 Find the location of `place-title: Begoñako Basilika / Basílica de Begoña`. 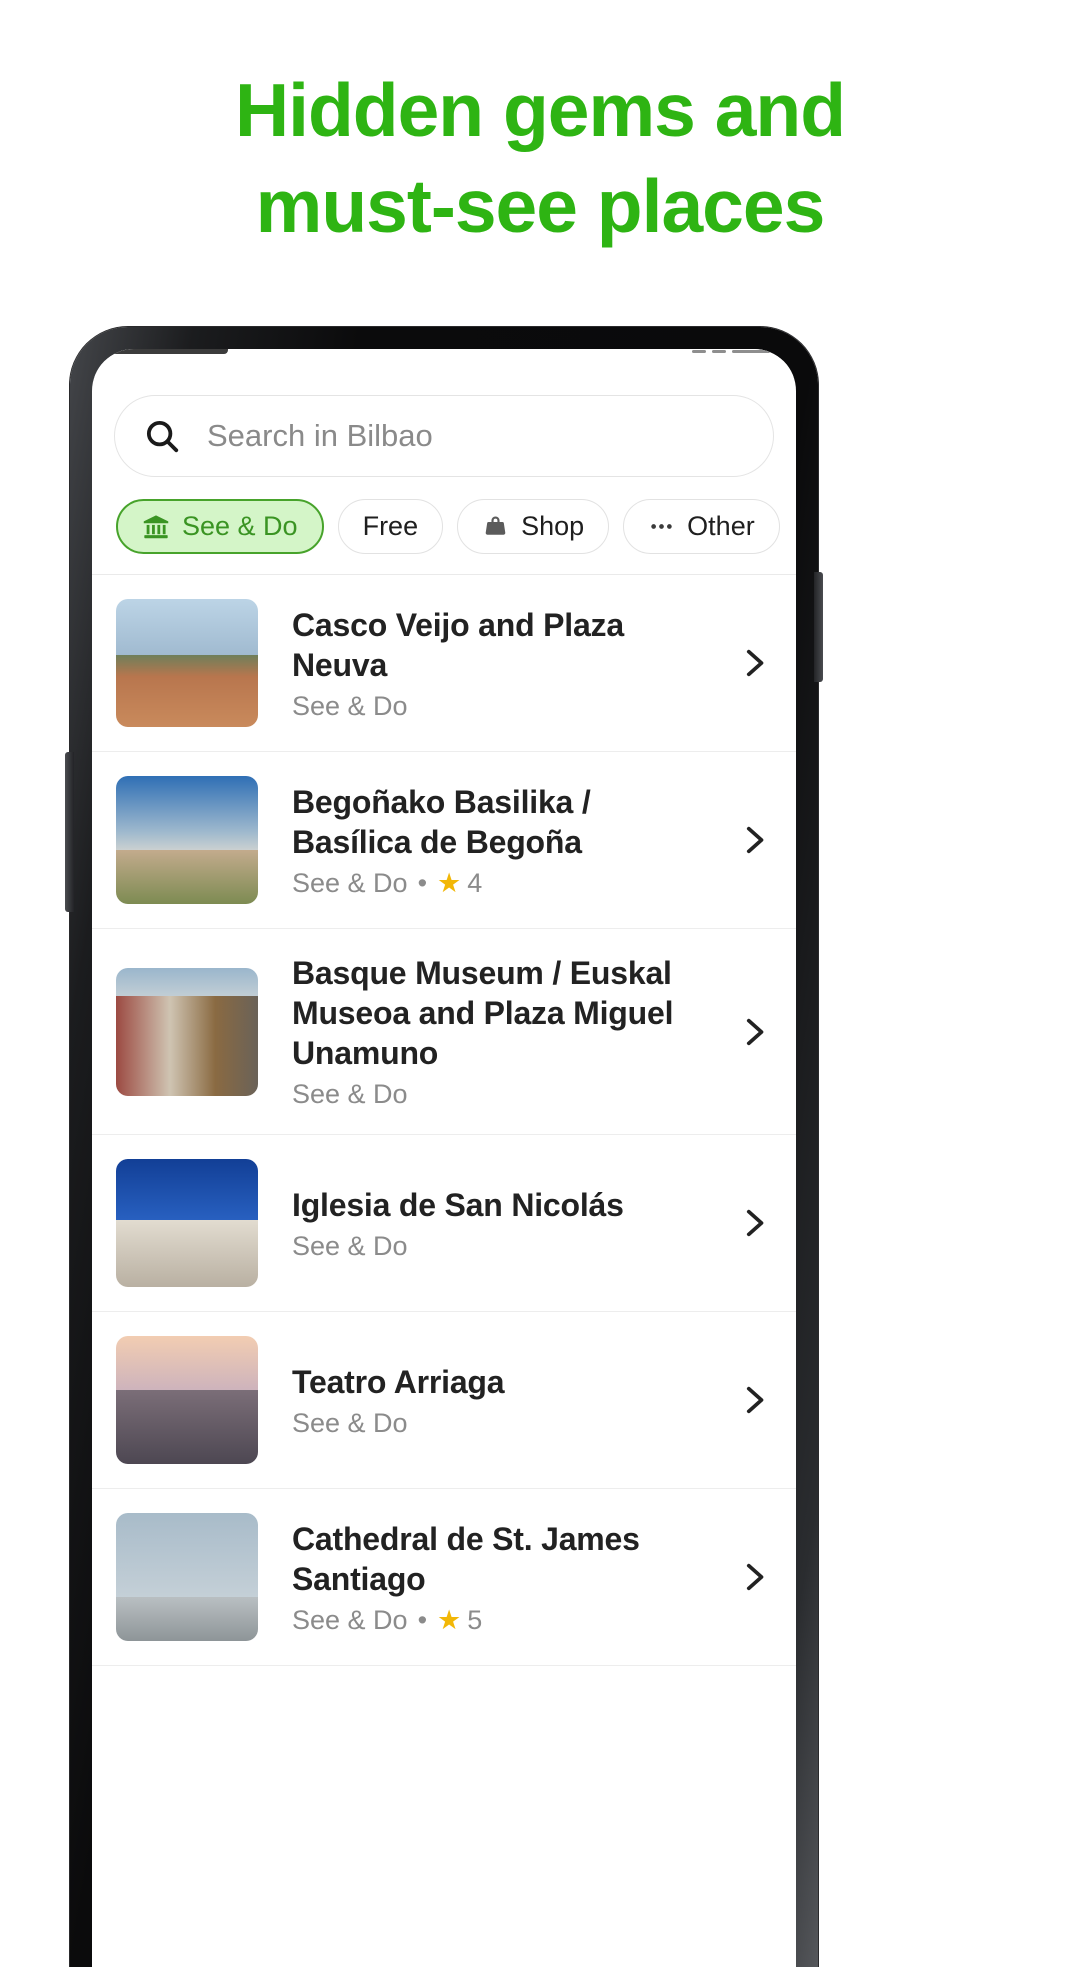

place-title: Begoñako Basilika / Basílica de Begoña is located at coordinates (441, 821).